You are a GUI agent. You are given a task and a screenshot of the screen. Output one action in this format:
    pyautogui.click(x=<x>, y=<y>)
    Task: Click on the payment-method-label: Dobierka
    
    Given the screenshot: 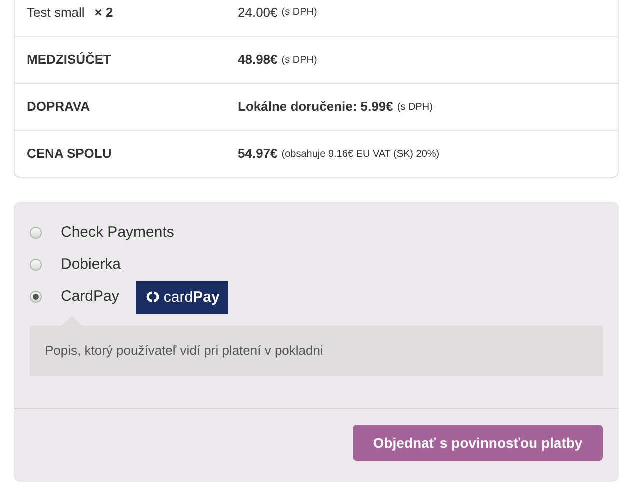 What is the action you would take?
    pyautogui.click(x=91, y=265)
    